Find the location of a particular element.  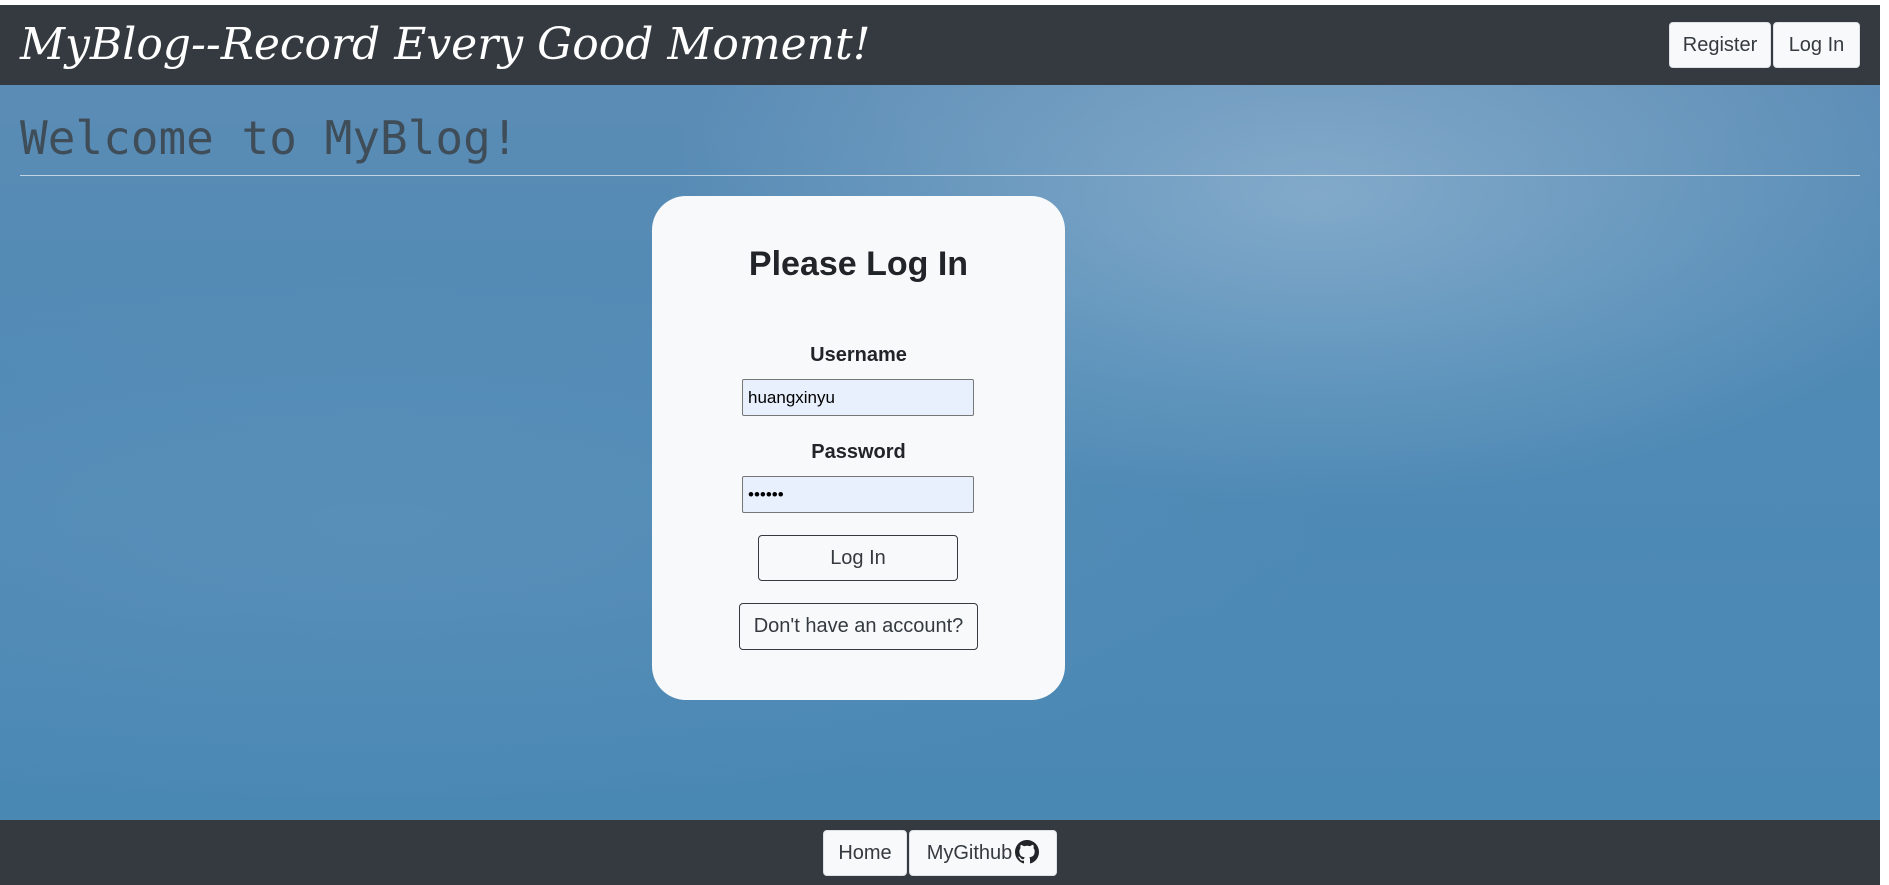

github-button: MyGithub is located at coordinates (983, 853).